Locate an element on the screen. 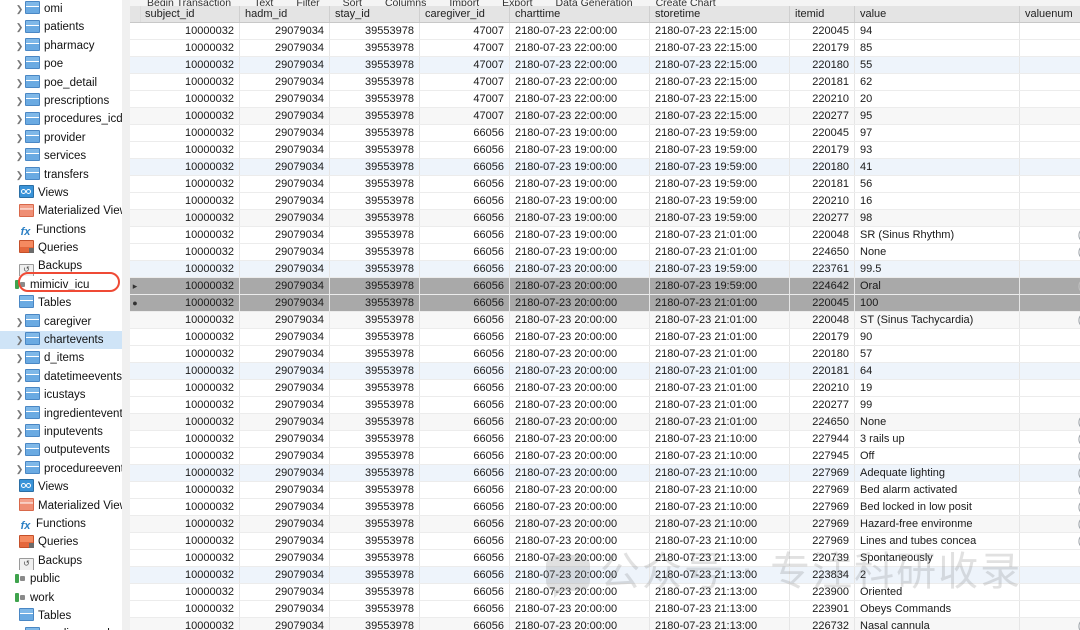 This screenshot has width=1080, height=630. cell-storetime: 2180-07-23 21:01:00 is located at coordinates (720, 252).